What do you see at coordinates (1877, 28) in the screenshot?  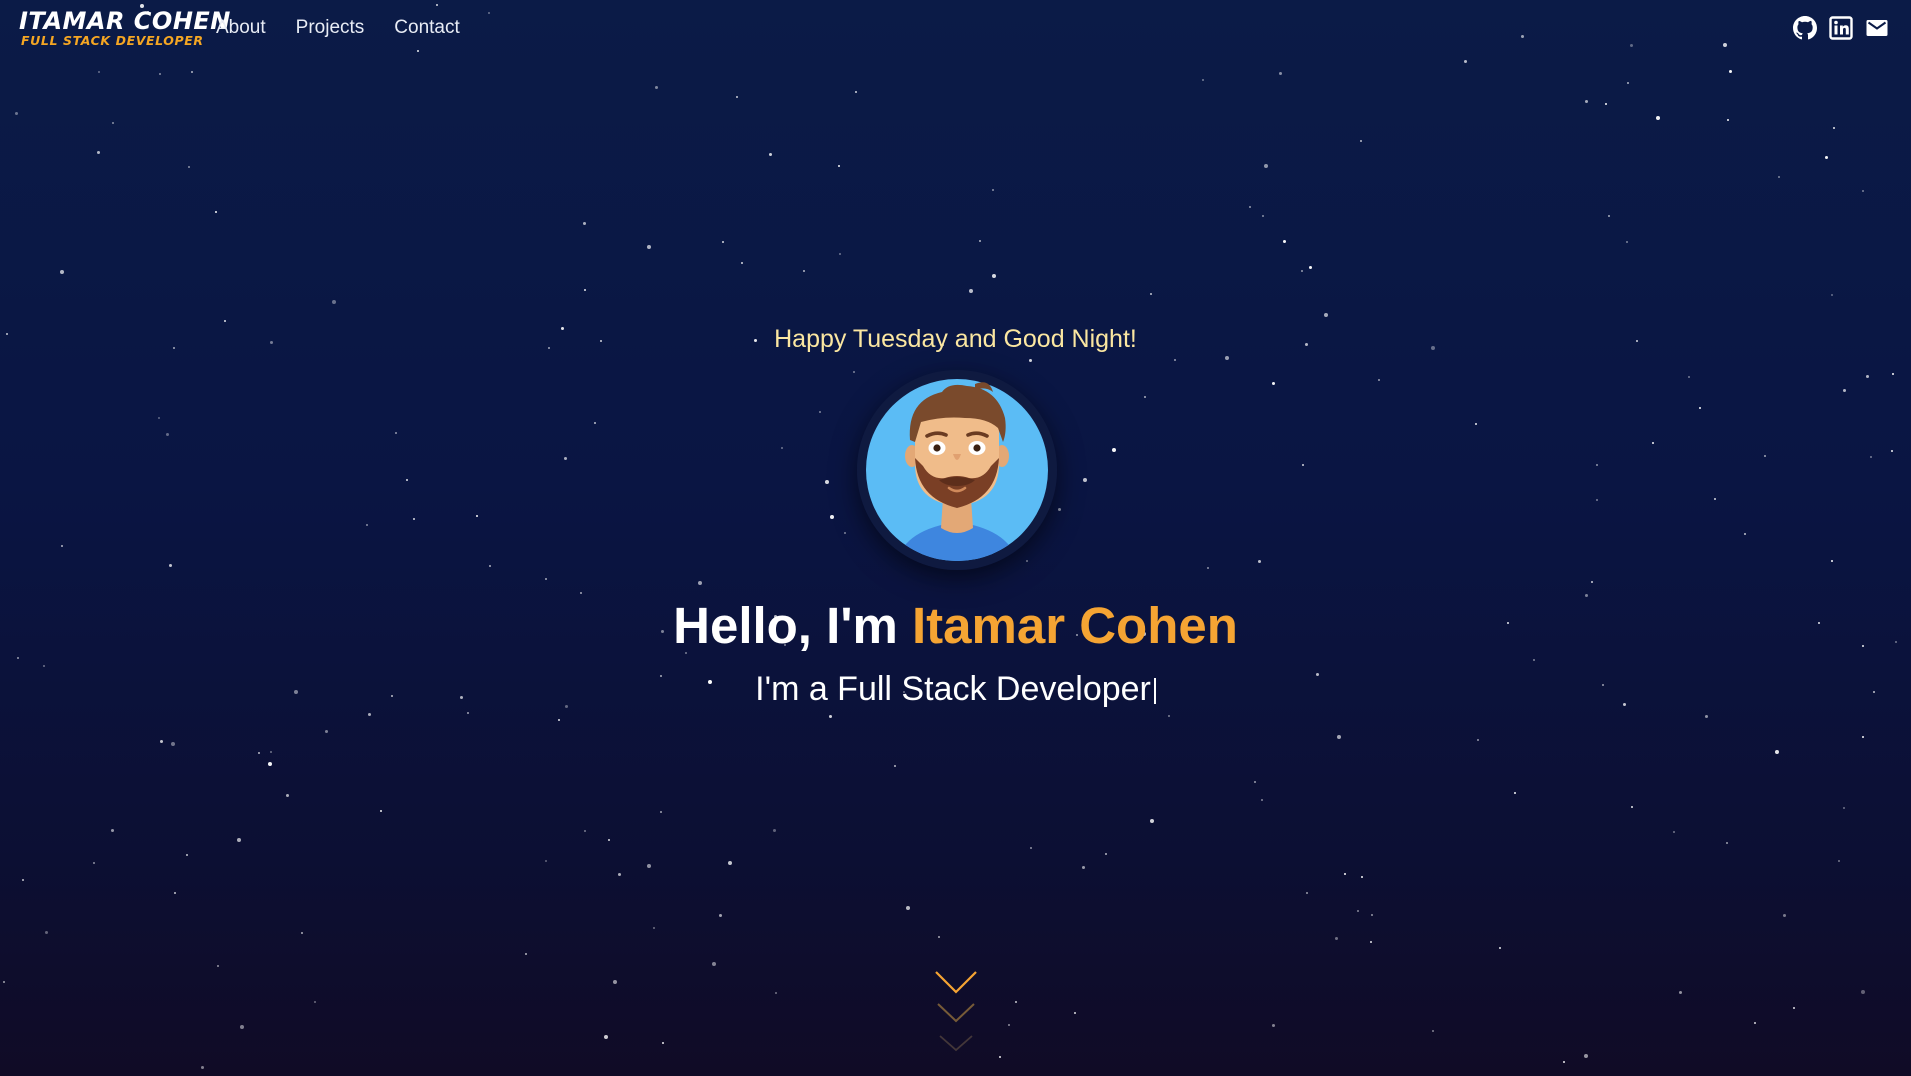 I see `mail-icon` at bounding box center [1877, 28].